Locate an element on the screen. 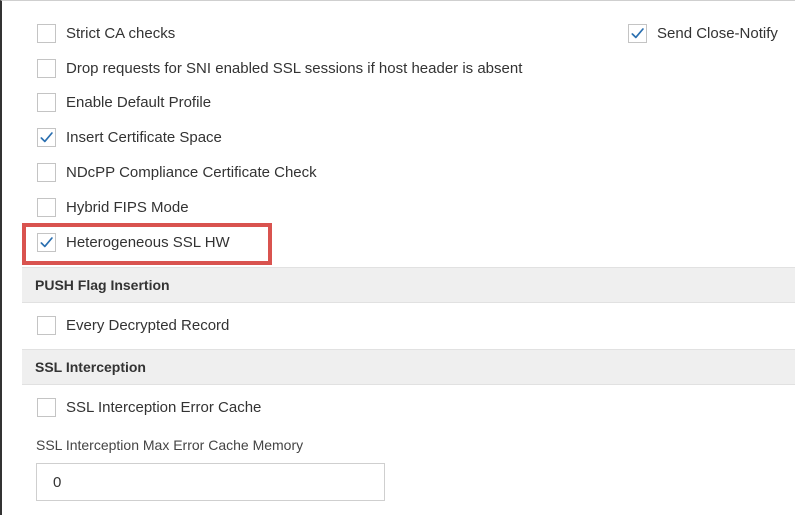 This screenshot has width=795, height=515. strict-ca-checks-label: Strict CA checks is located at coordinates (121, 33).